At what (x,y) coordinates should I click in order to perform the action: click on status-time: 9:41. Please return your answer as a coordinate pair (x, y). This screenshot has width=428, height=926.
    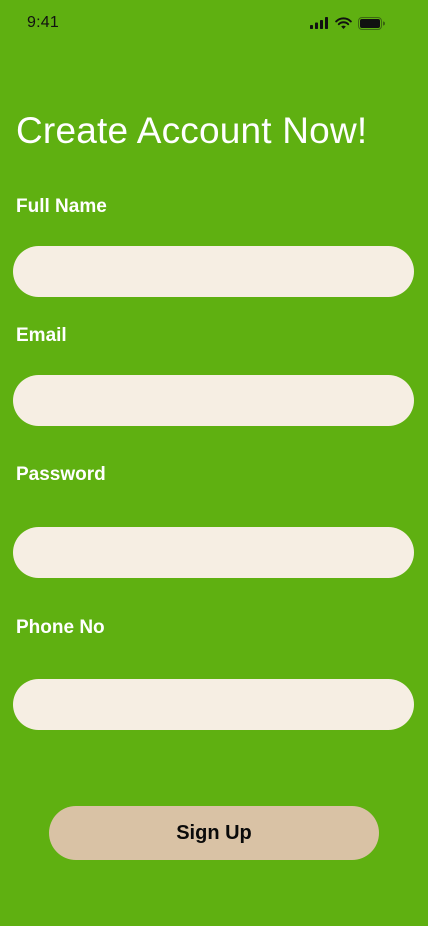
    Looking at the image, I should click on (43, 22).